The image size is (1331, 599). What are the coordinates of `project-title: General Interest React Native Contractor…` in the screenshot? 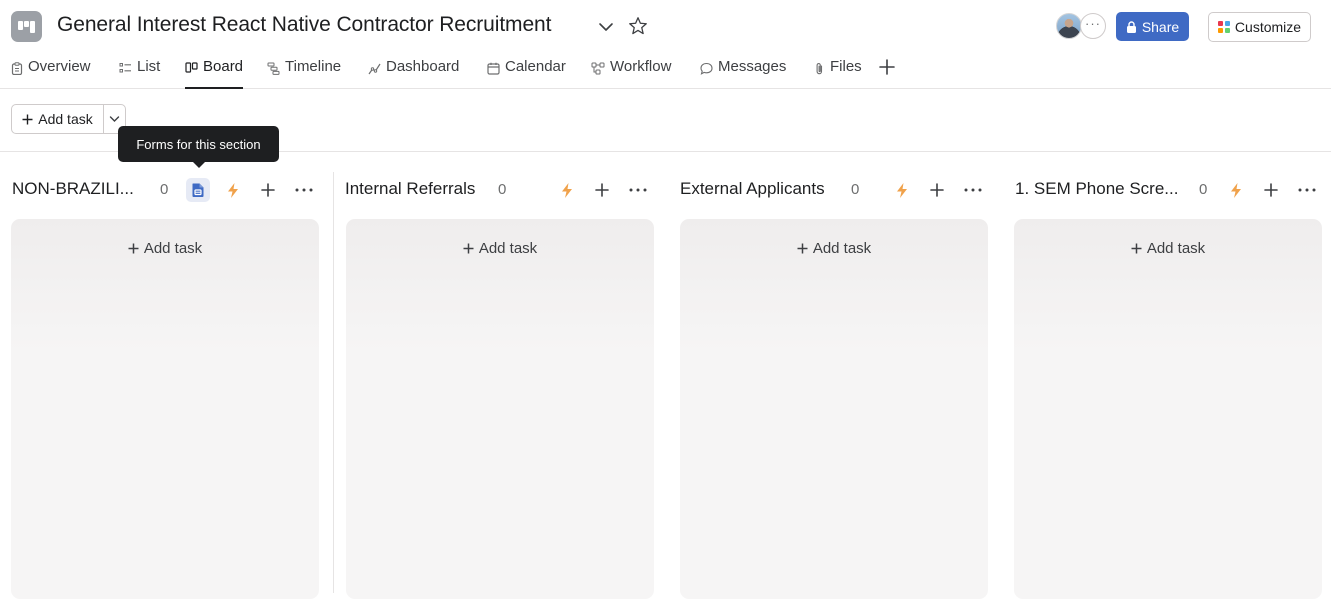 It's located at (304, 25).